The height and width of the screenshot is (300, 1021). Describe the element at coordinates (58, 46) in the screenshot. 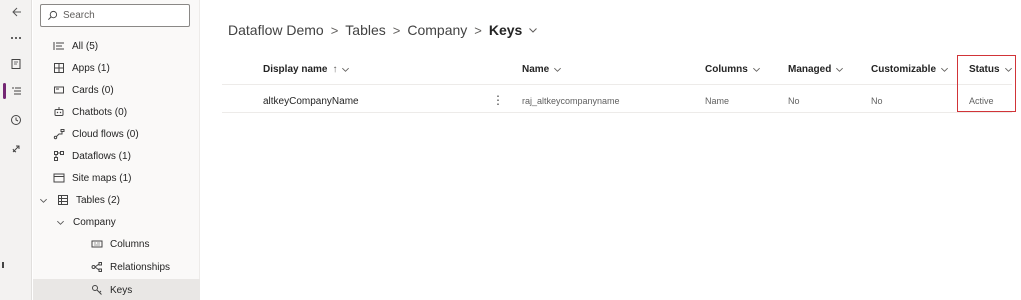

I see `list-icon` at that location.